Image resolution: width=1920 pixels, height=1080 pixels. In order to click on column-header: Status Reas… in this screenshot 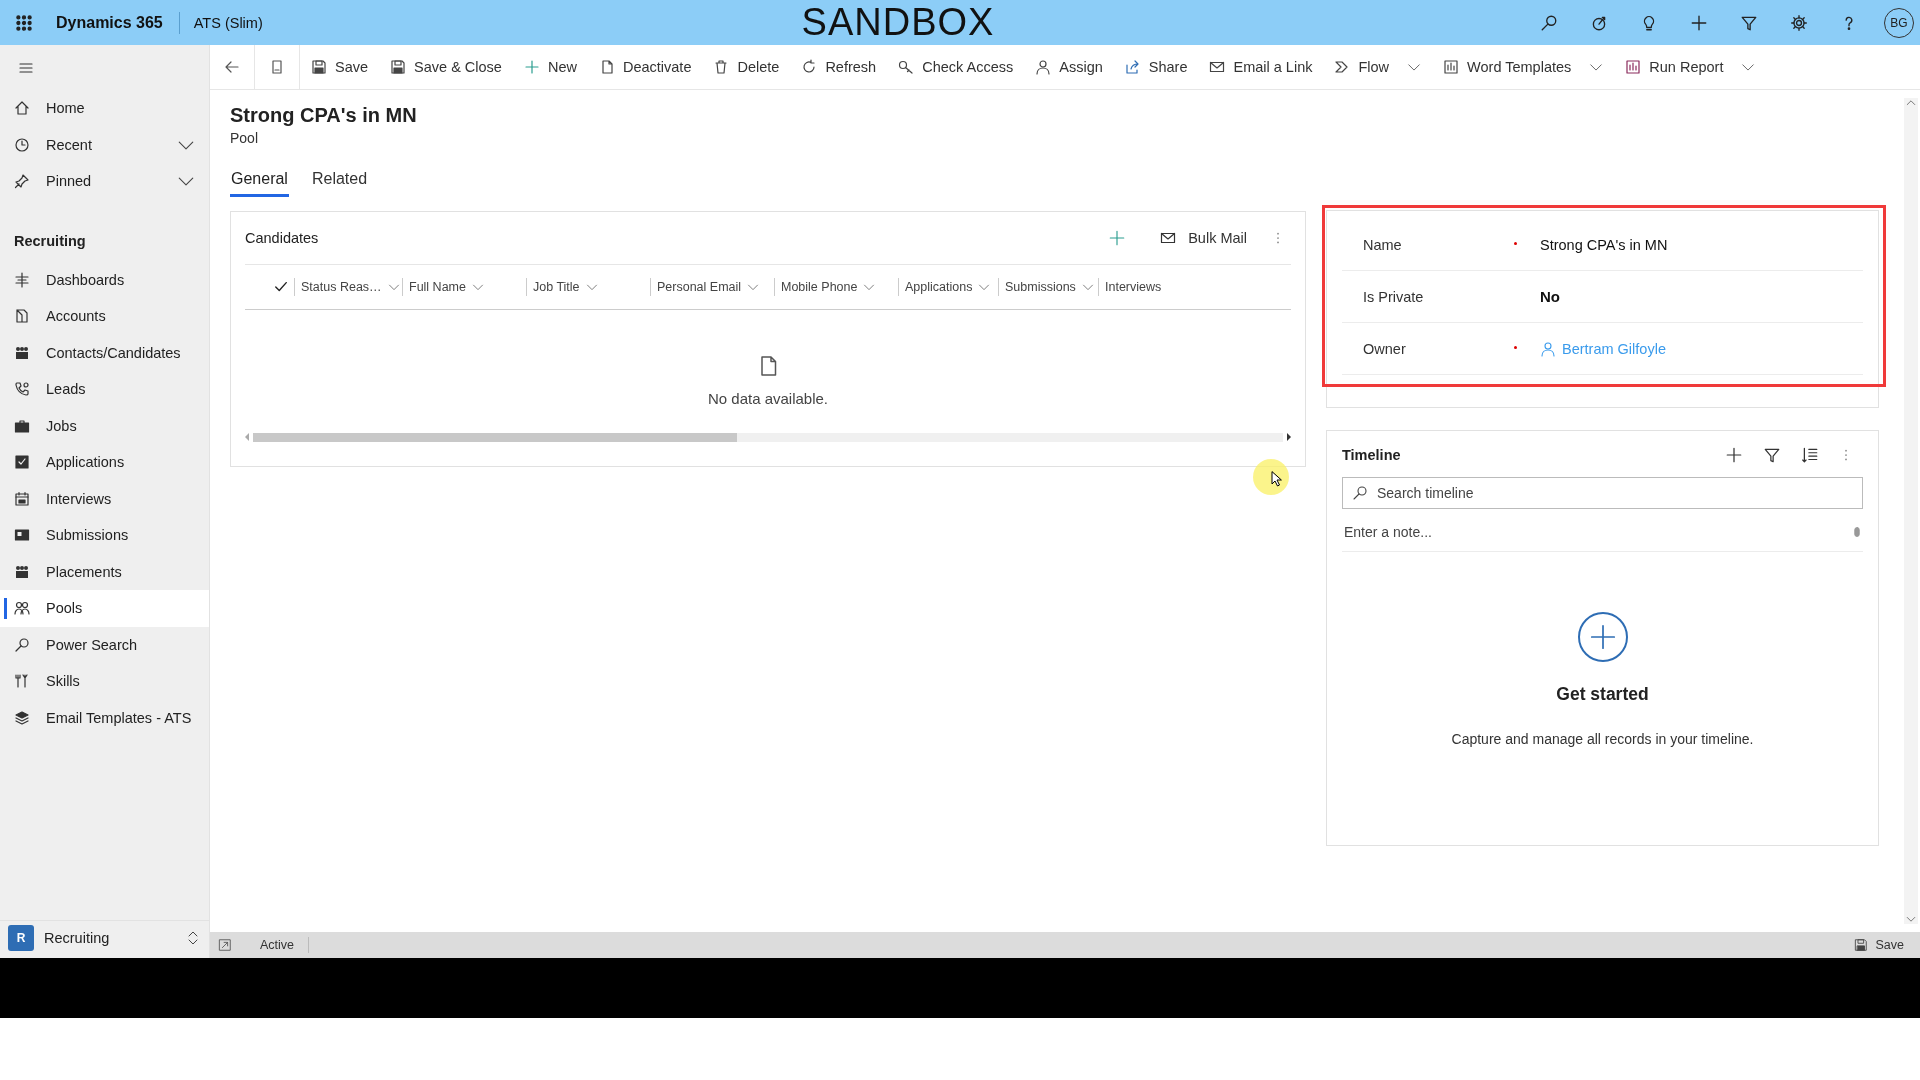, I will do `click(349, 287)`.